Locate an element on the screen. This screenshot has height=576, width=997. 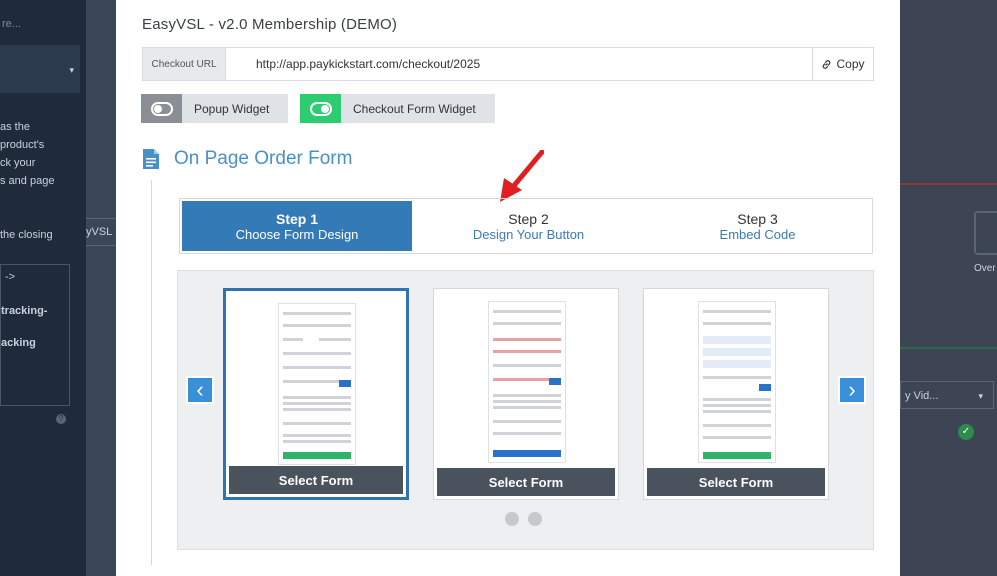
step-3-tab: Step 3 Embed Code is located at coordinates (757, 226).